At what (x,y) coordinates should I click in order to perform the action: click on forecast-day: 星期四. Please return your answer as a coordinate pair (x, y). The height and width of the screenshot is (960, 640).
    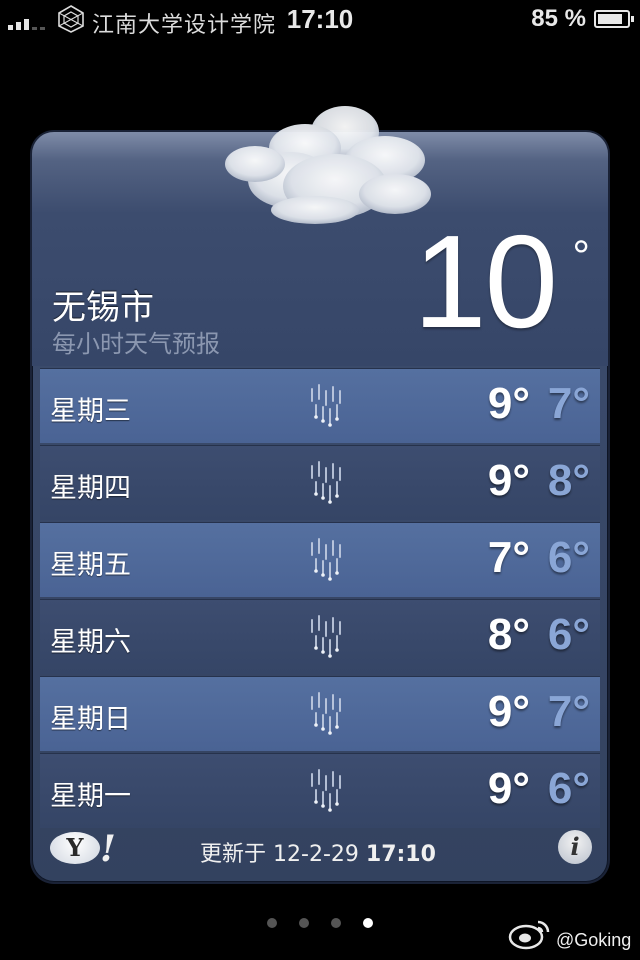
    Looking at the image, I should click on (90, 488).